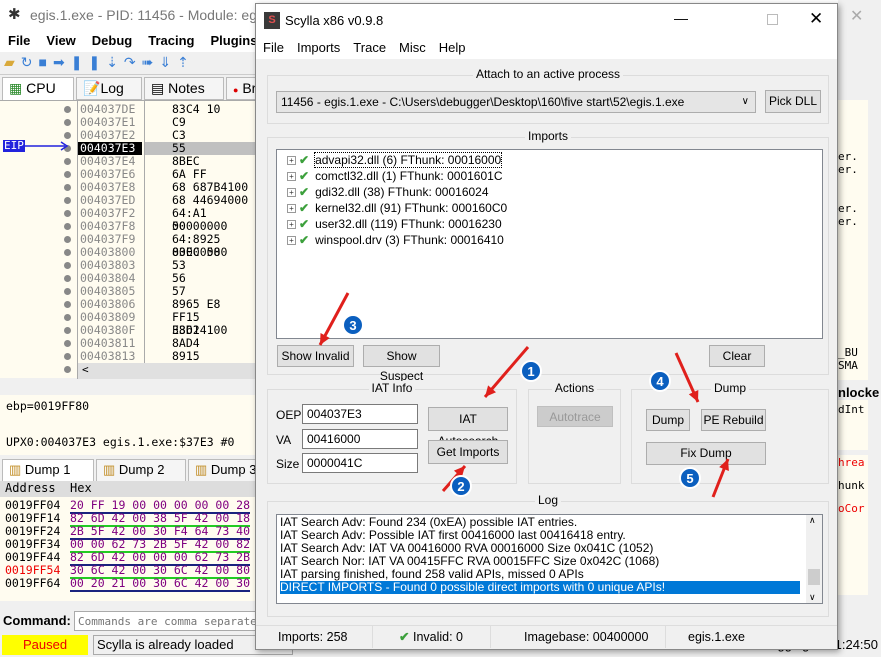  I want to click on step-badge-2: 2, so click(461, 486).